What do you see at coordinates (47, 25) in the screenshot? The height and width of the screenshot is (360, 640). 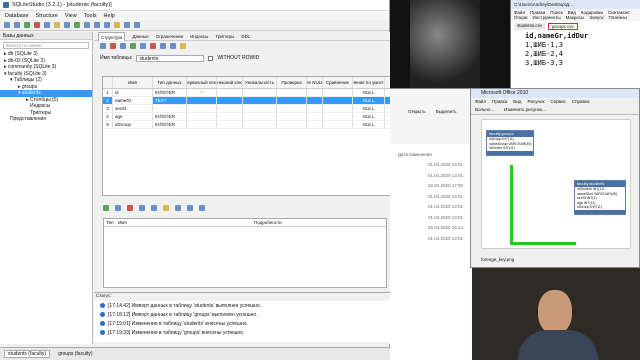 I see `edit-db-icon` at bounding box center [47, 25].